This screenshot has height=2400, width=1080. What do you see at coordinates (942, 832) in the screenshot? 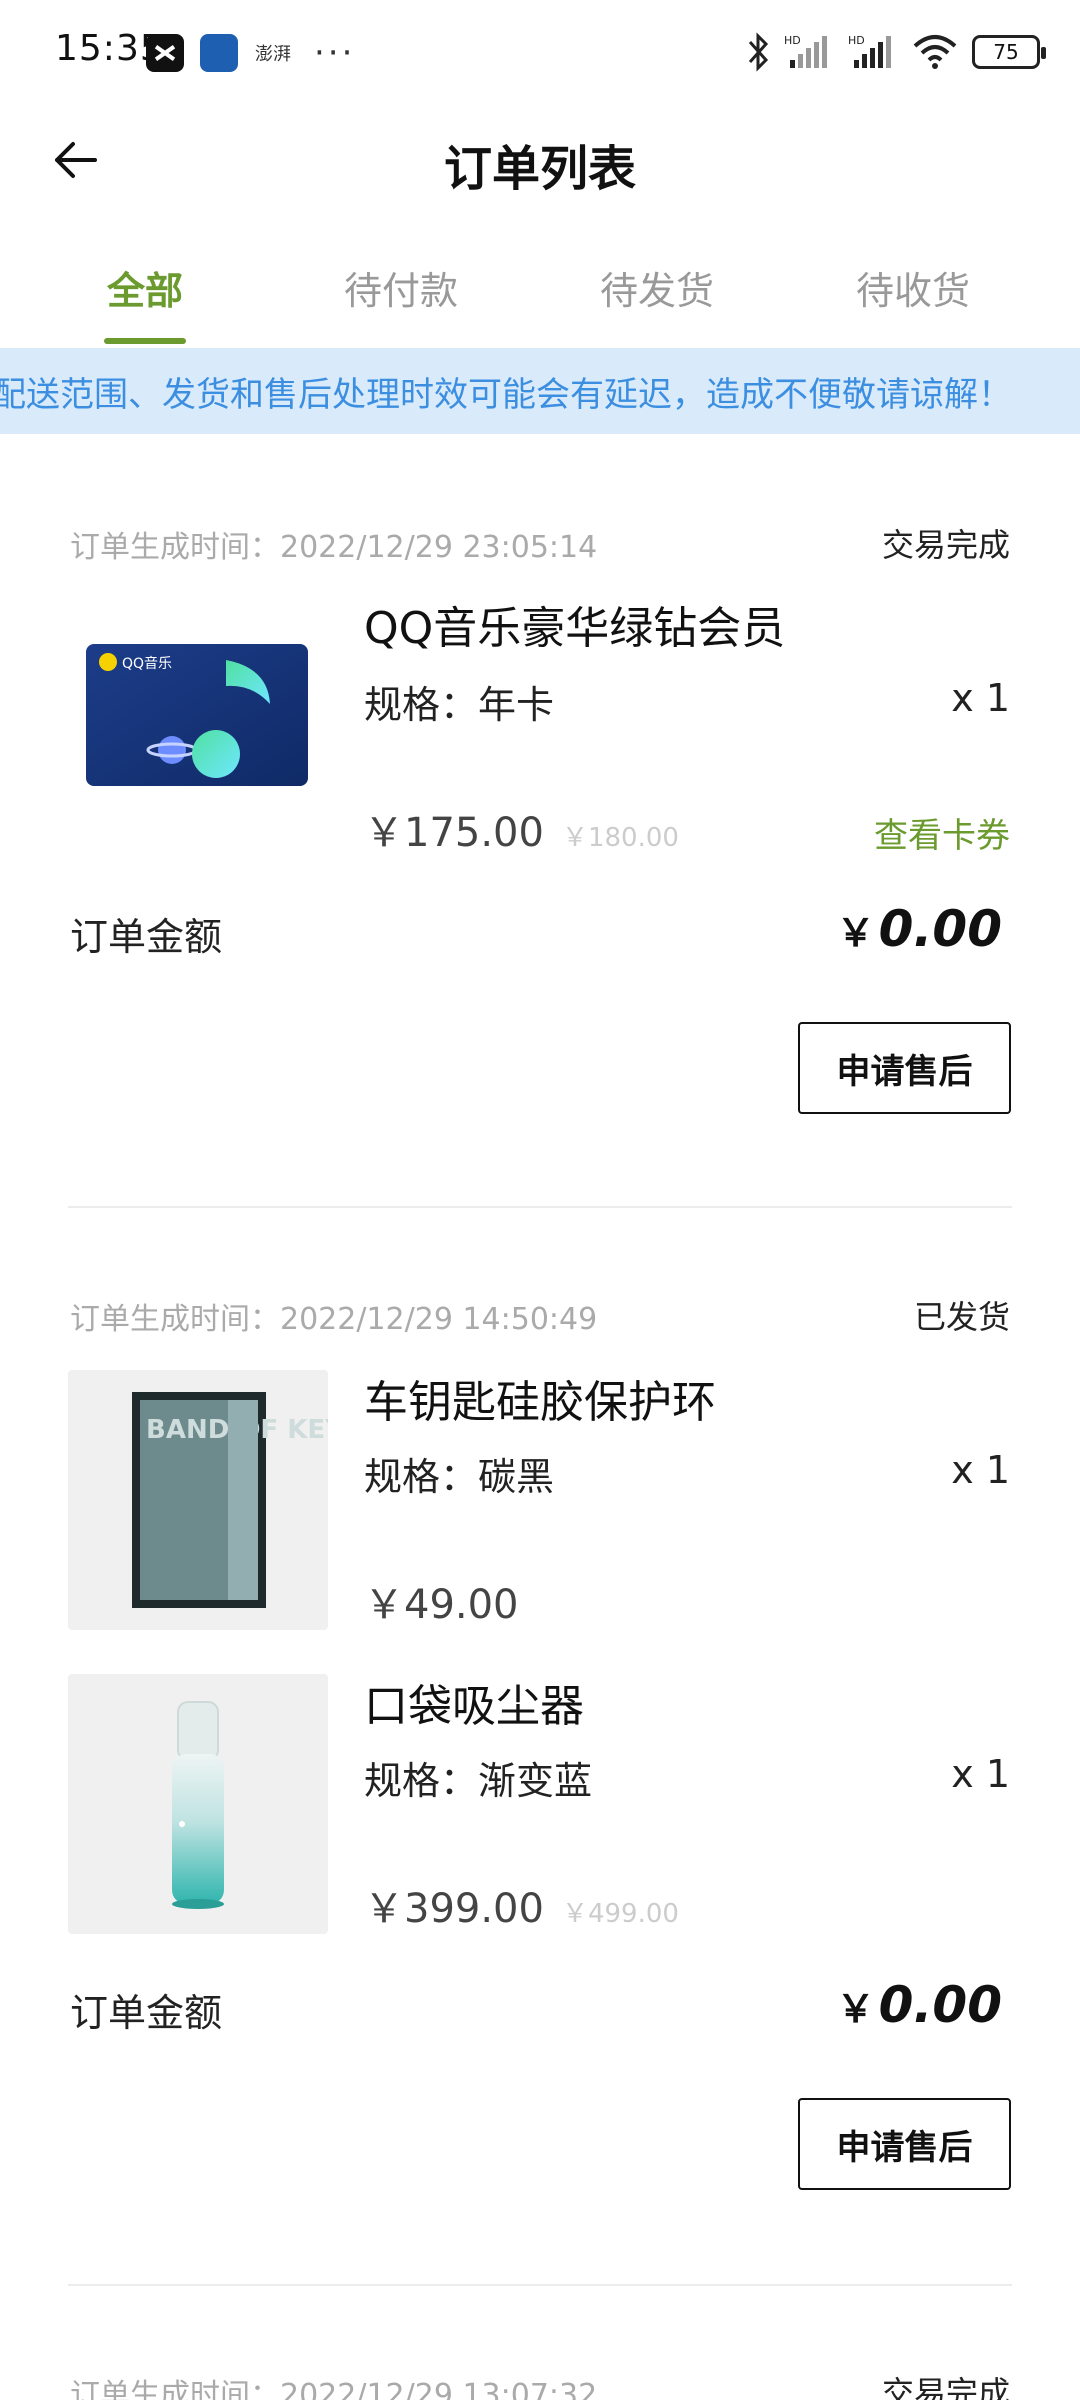
I see `view-coupon-link: 查看卡券` at bounding box center [942, 832].